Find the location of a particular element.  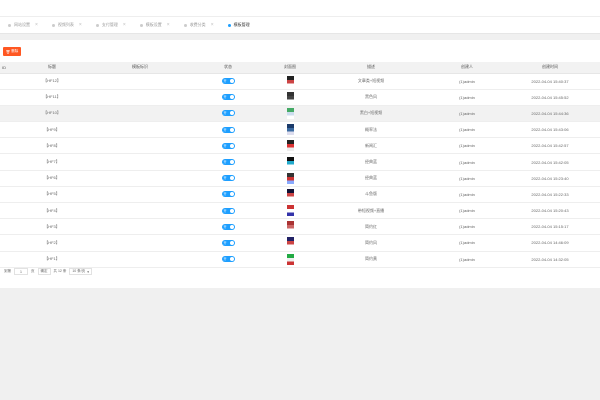

tab-video-list: 视频列表 × is located at coordinates (66, 25).